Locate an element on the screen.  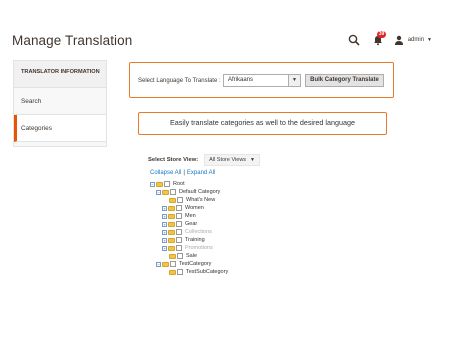
tree-node-women: + Women is located at coordinates (183, 208).